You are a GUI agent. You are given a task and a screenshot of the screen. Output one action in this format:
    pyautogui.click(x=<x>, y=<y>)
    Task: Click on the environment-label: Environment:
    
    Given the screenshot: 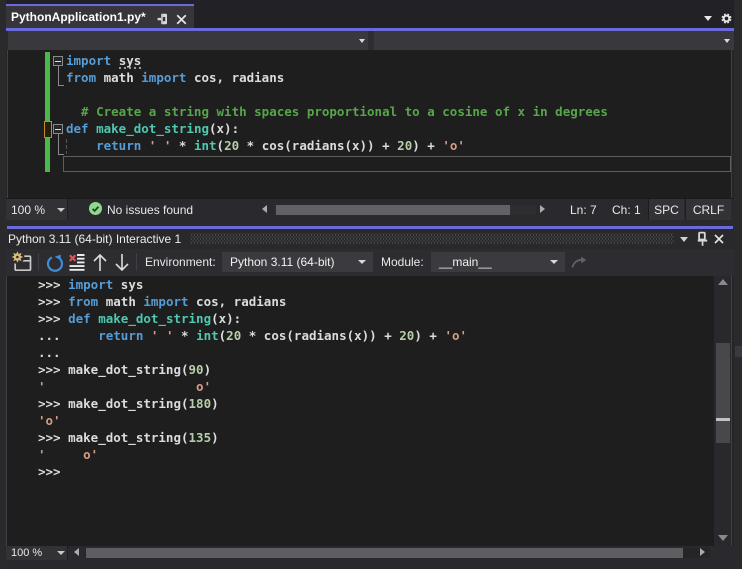 What is the action you would take?
    pyautogui.click(x=180, y=262)
    